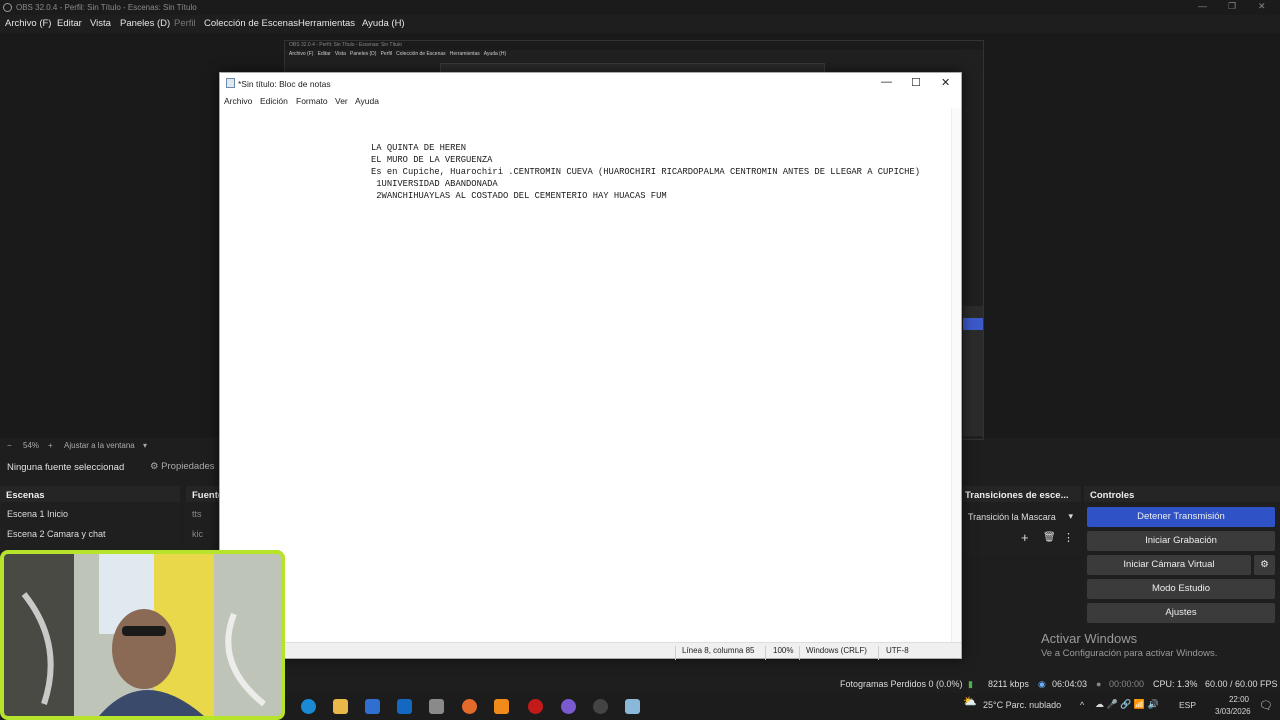 This screenshot has width=1280, height=720. I want to click on store-icon, so click(372, 706).